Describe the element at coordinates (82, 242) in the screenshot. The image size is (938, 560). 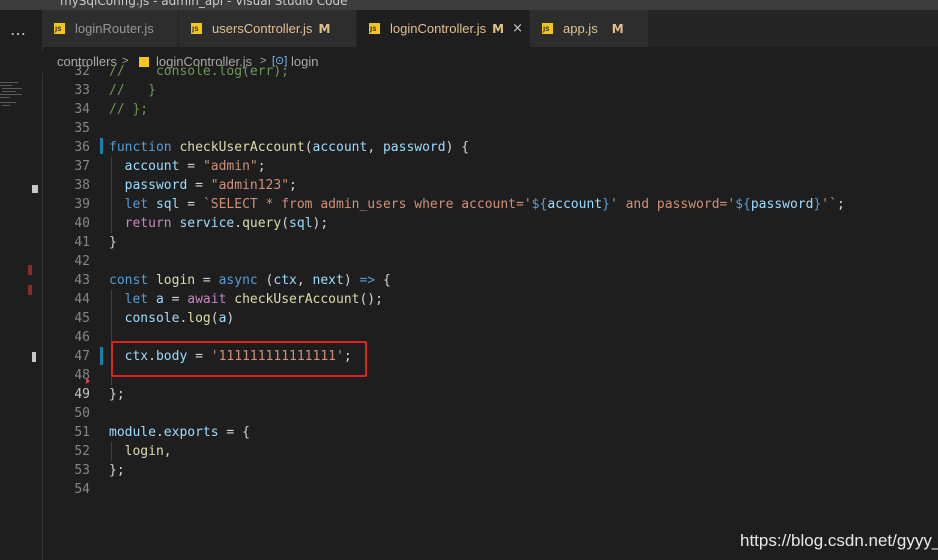
I see `line-number: 41` at that location.